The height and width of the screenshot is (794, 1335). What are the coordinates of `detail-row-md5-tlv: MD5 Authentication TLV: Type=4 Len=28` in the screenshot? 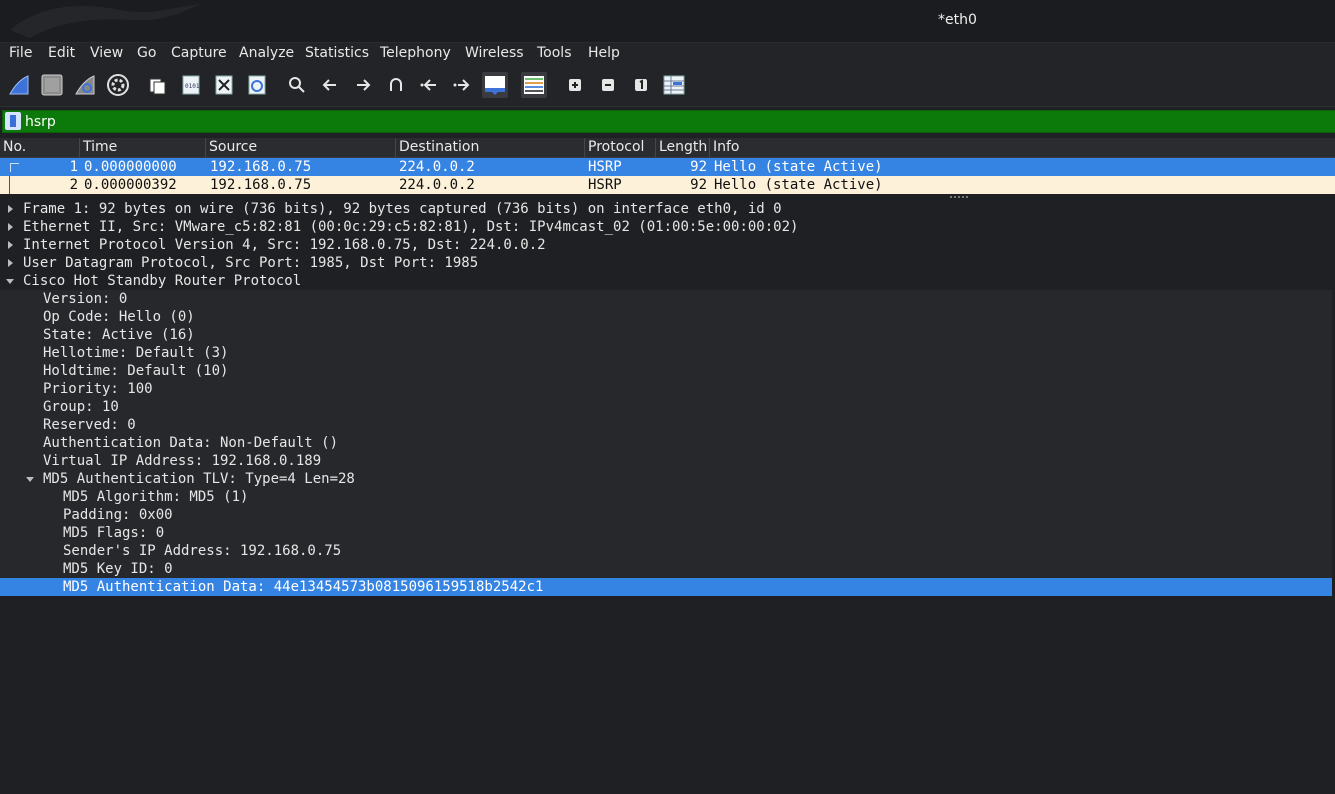 It's located at (666, 479).